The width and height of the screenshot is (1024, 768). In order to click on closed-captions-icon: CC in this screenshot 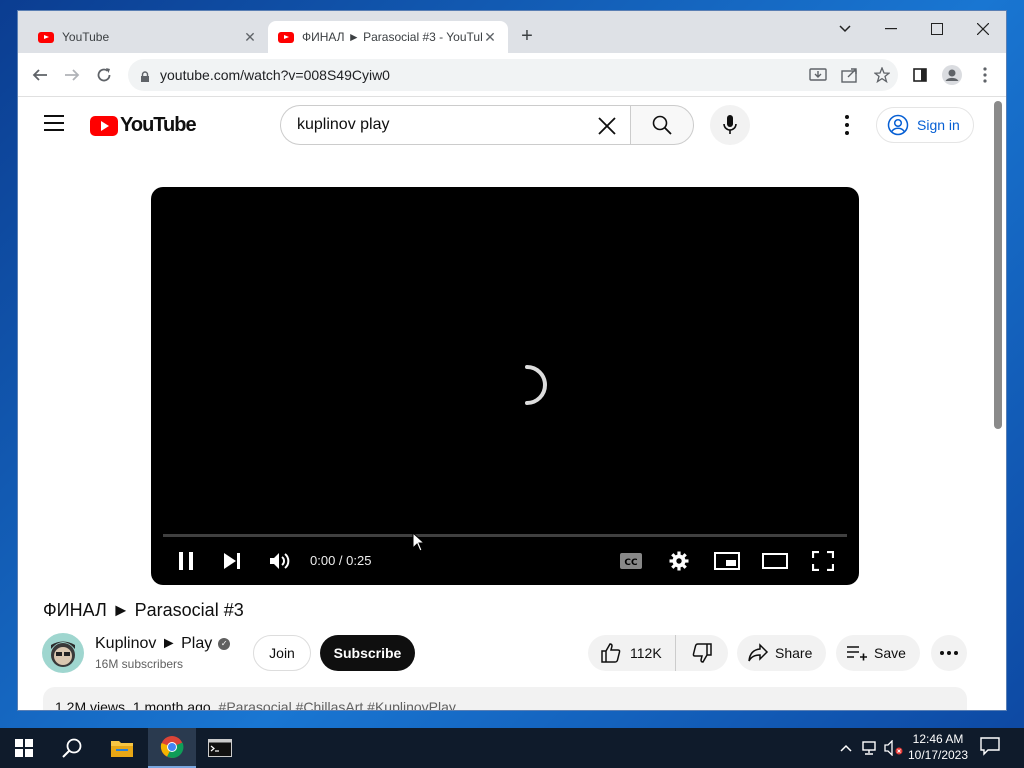, I will do `click(631, 561)`.